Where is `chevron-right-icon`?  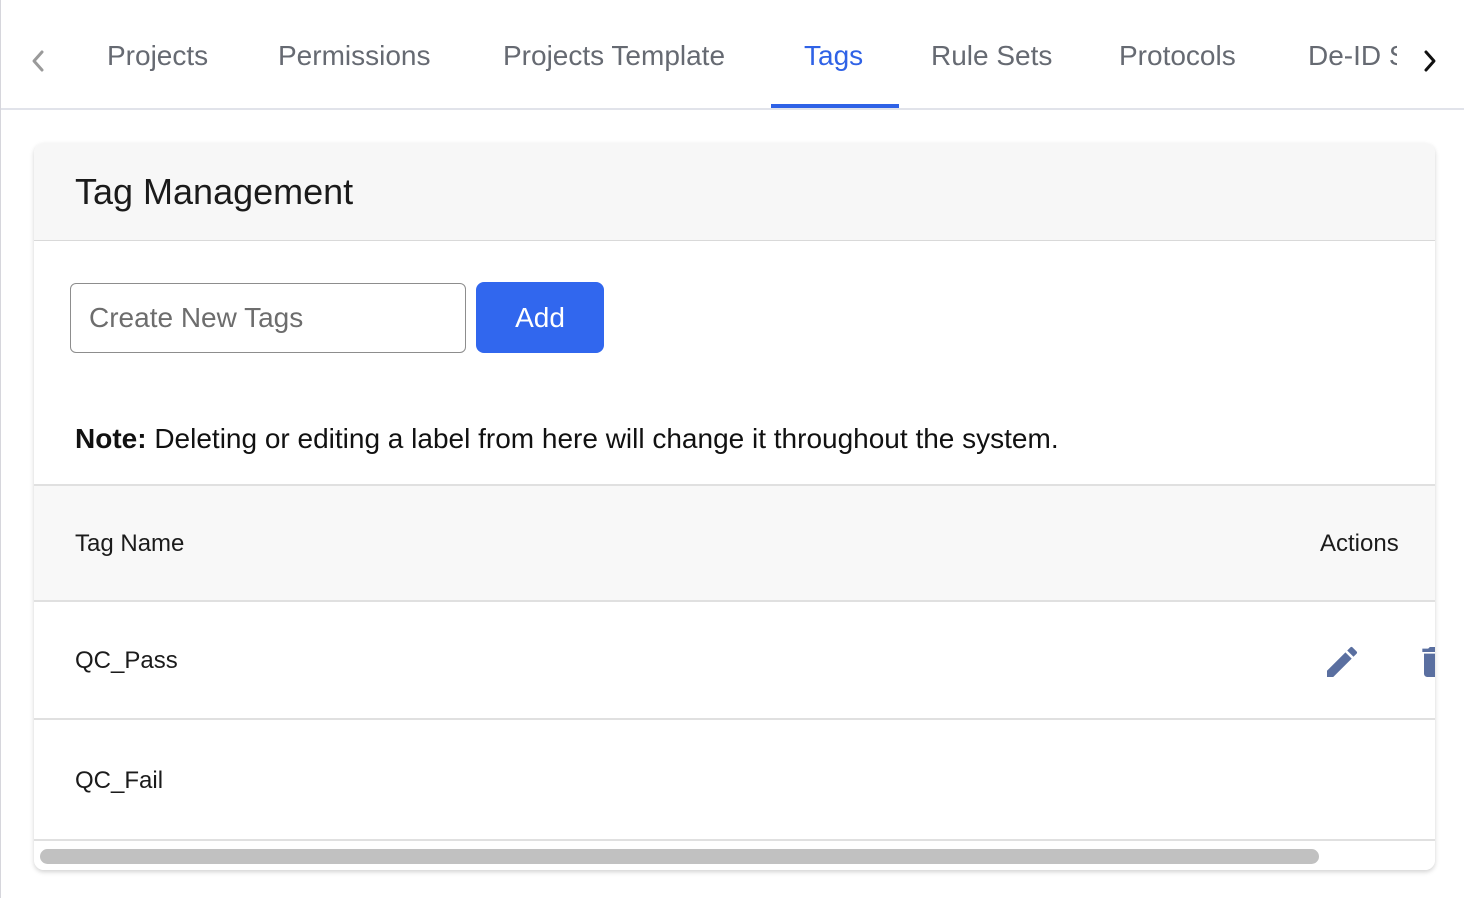
chevron-right-icon is located at coordinates (1430, 61).